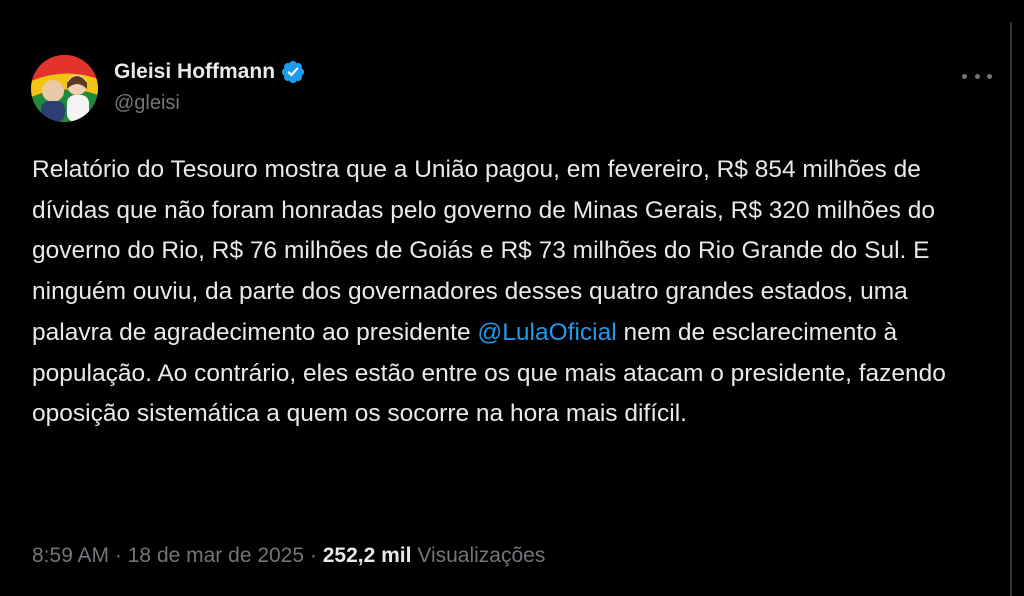  What do you see at coordinates (70, 555) in the screenshot?
I see `tweet-time: 8:59 AM` at bounding box center [70, 555].